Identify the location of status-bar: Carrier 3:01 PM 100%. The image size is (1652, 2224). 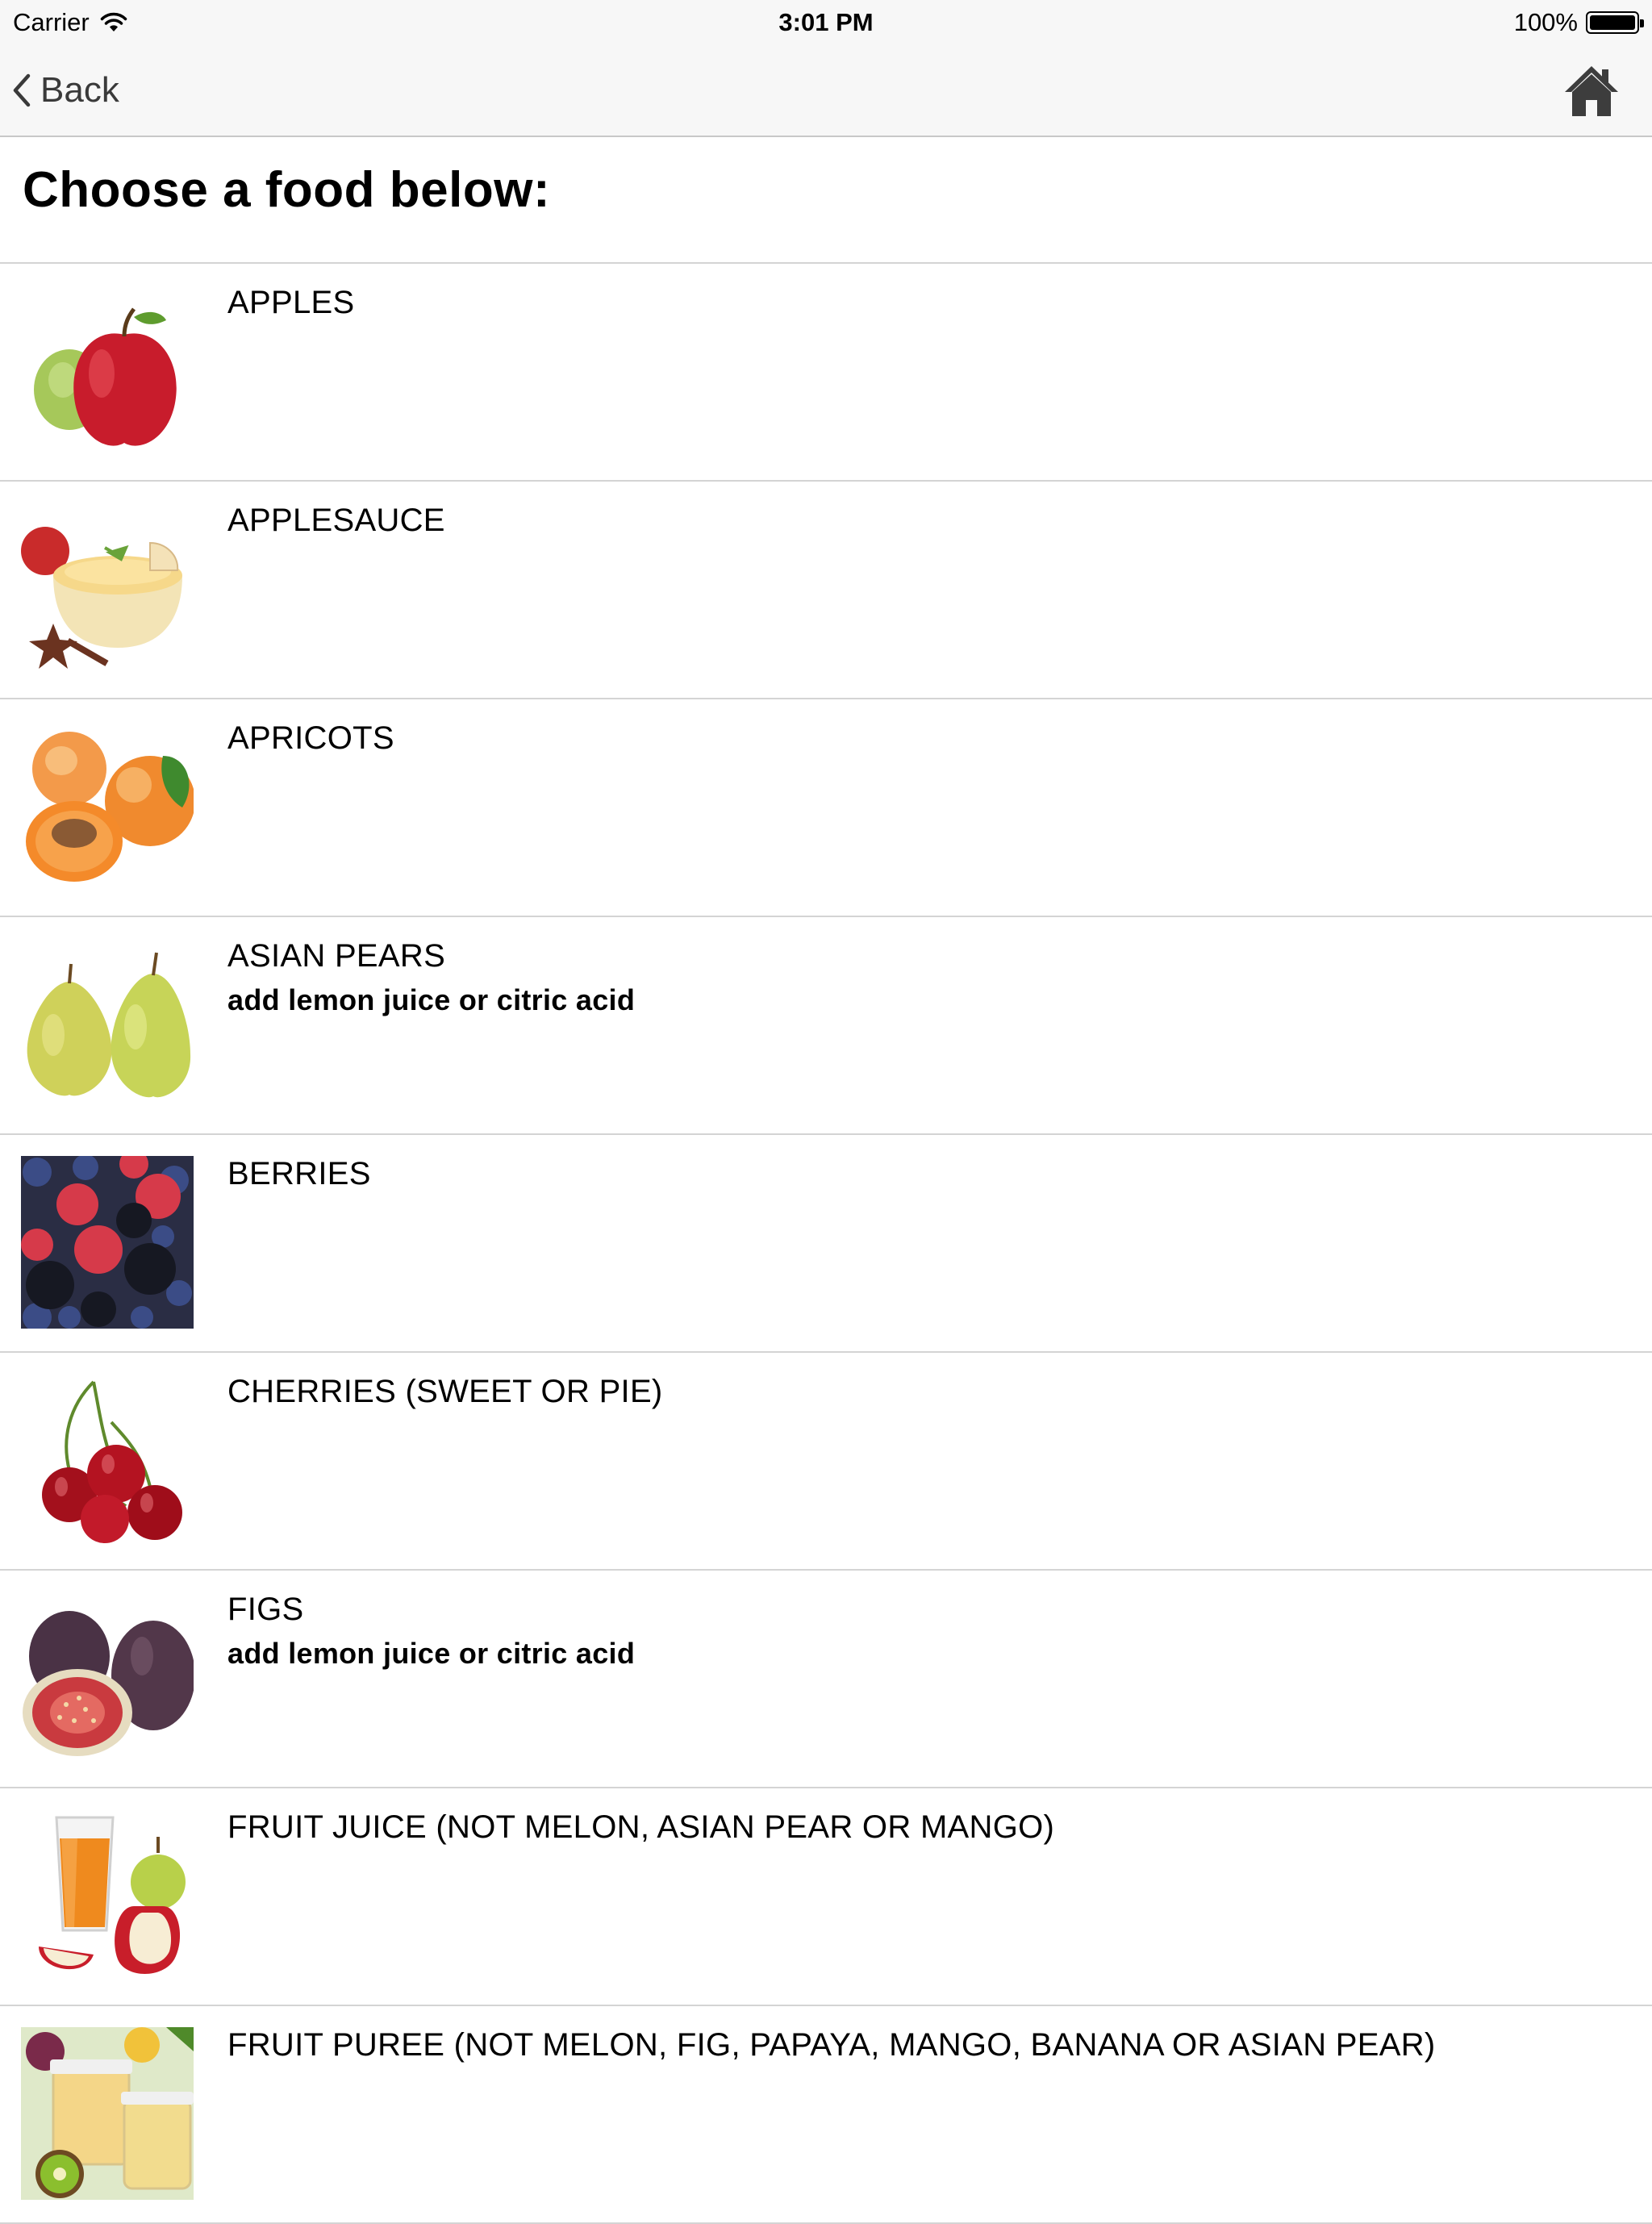
(826, 22).